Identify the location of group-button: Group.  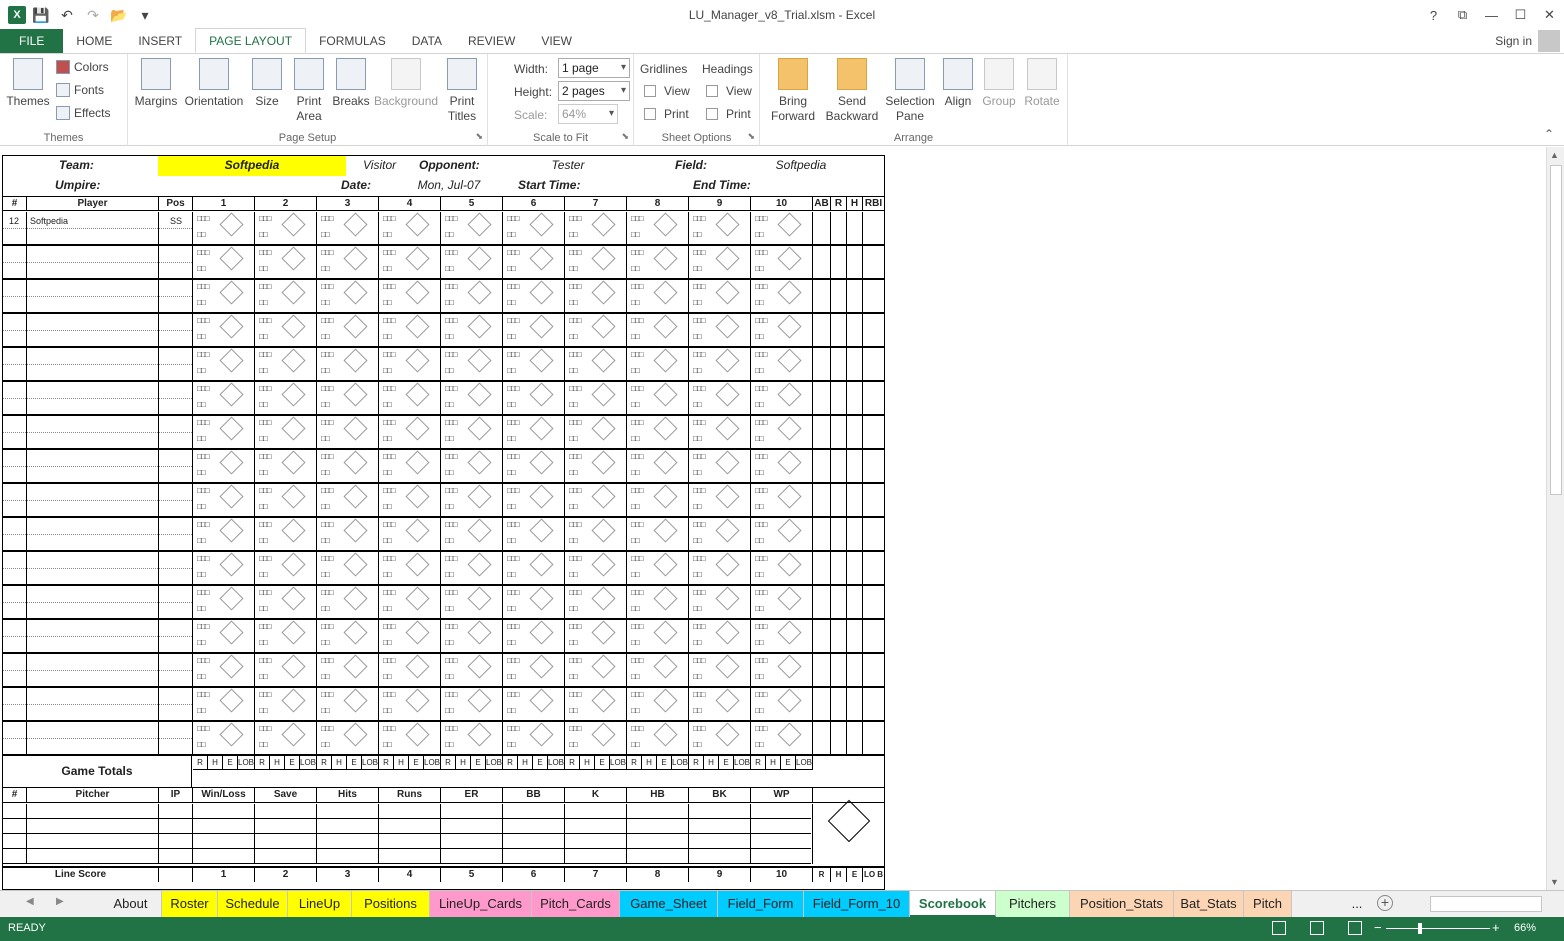
(999, 83).